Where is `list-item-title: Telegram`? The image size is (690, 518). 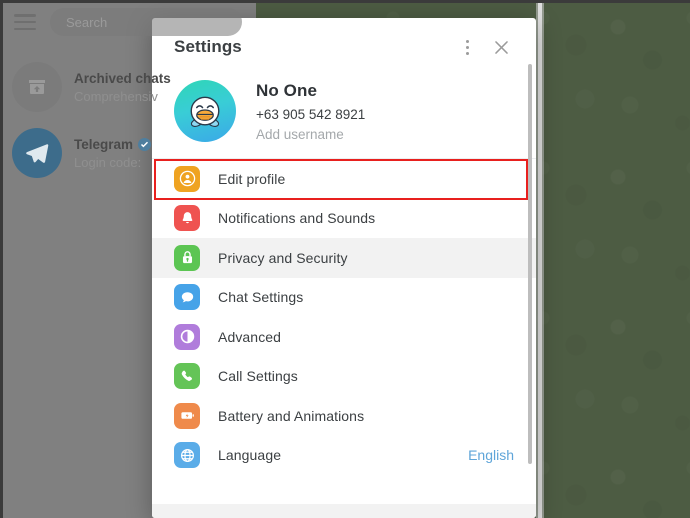
list-item-title: Telegram is located at coordinates (113, 144).